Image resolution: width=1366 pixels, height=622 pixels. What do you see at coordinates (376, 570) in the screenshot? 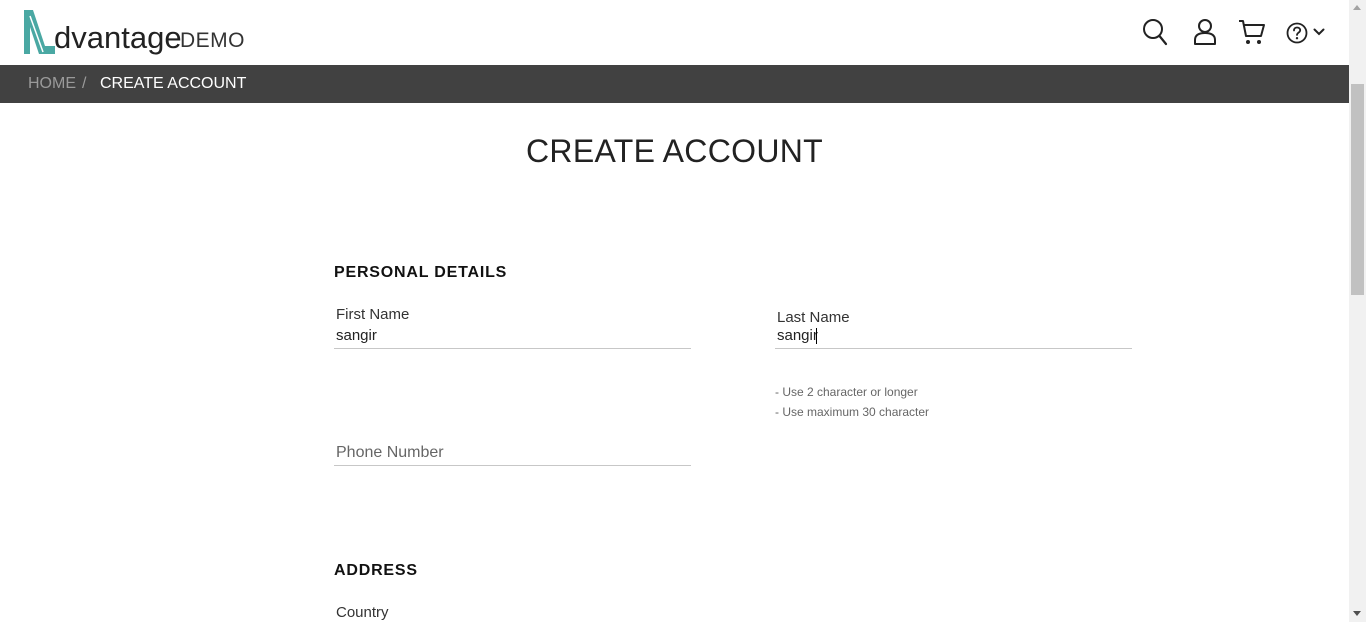
I see `address-heading: ADDRESS` at bounding box center [376, 570].